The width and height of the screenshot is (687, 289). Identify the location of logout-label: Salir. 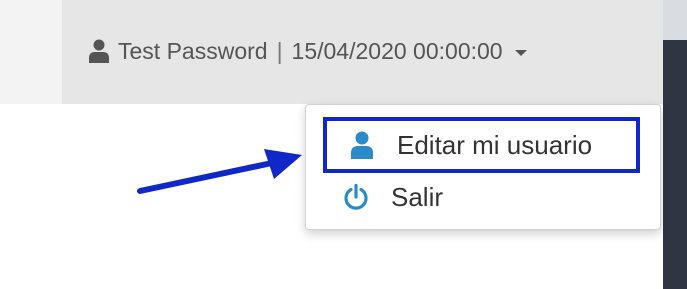
(417, 196).